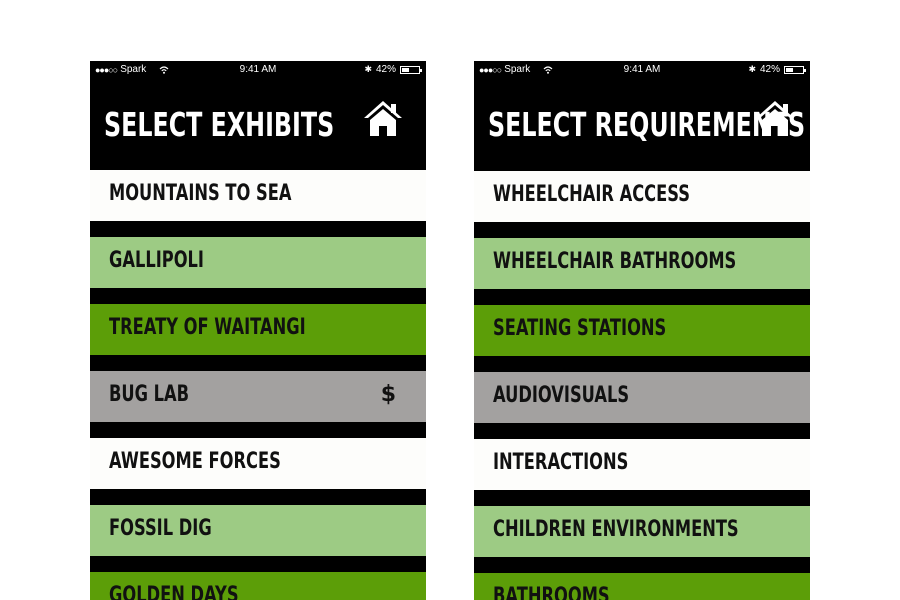 This screenshot has width=900, height=600. What do you see at coordinates (160, 528) in the screenshot?
I see `list-item-label: FOSSIL DIG` at bounding box center [160, 528].